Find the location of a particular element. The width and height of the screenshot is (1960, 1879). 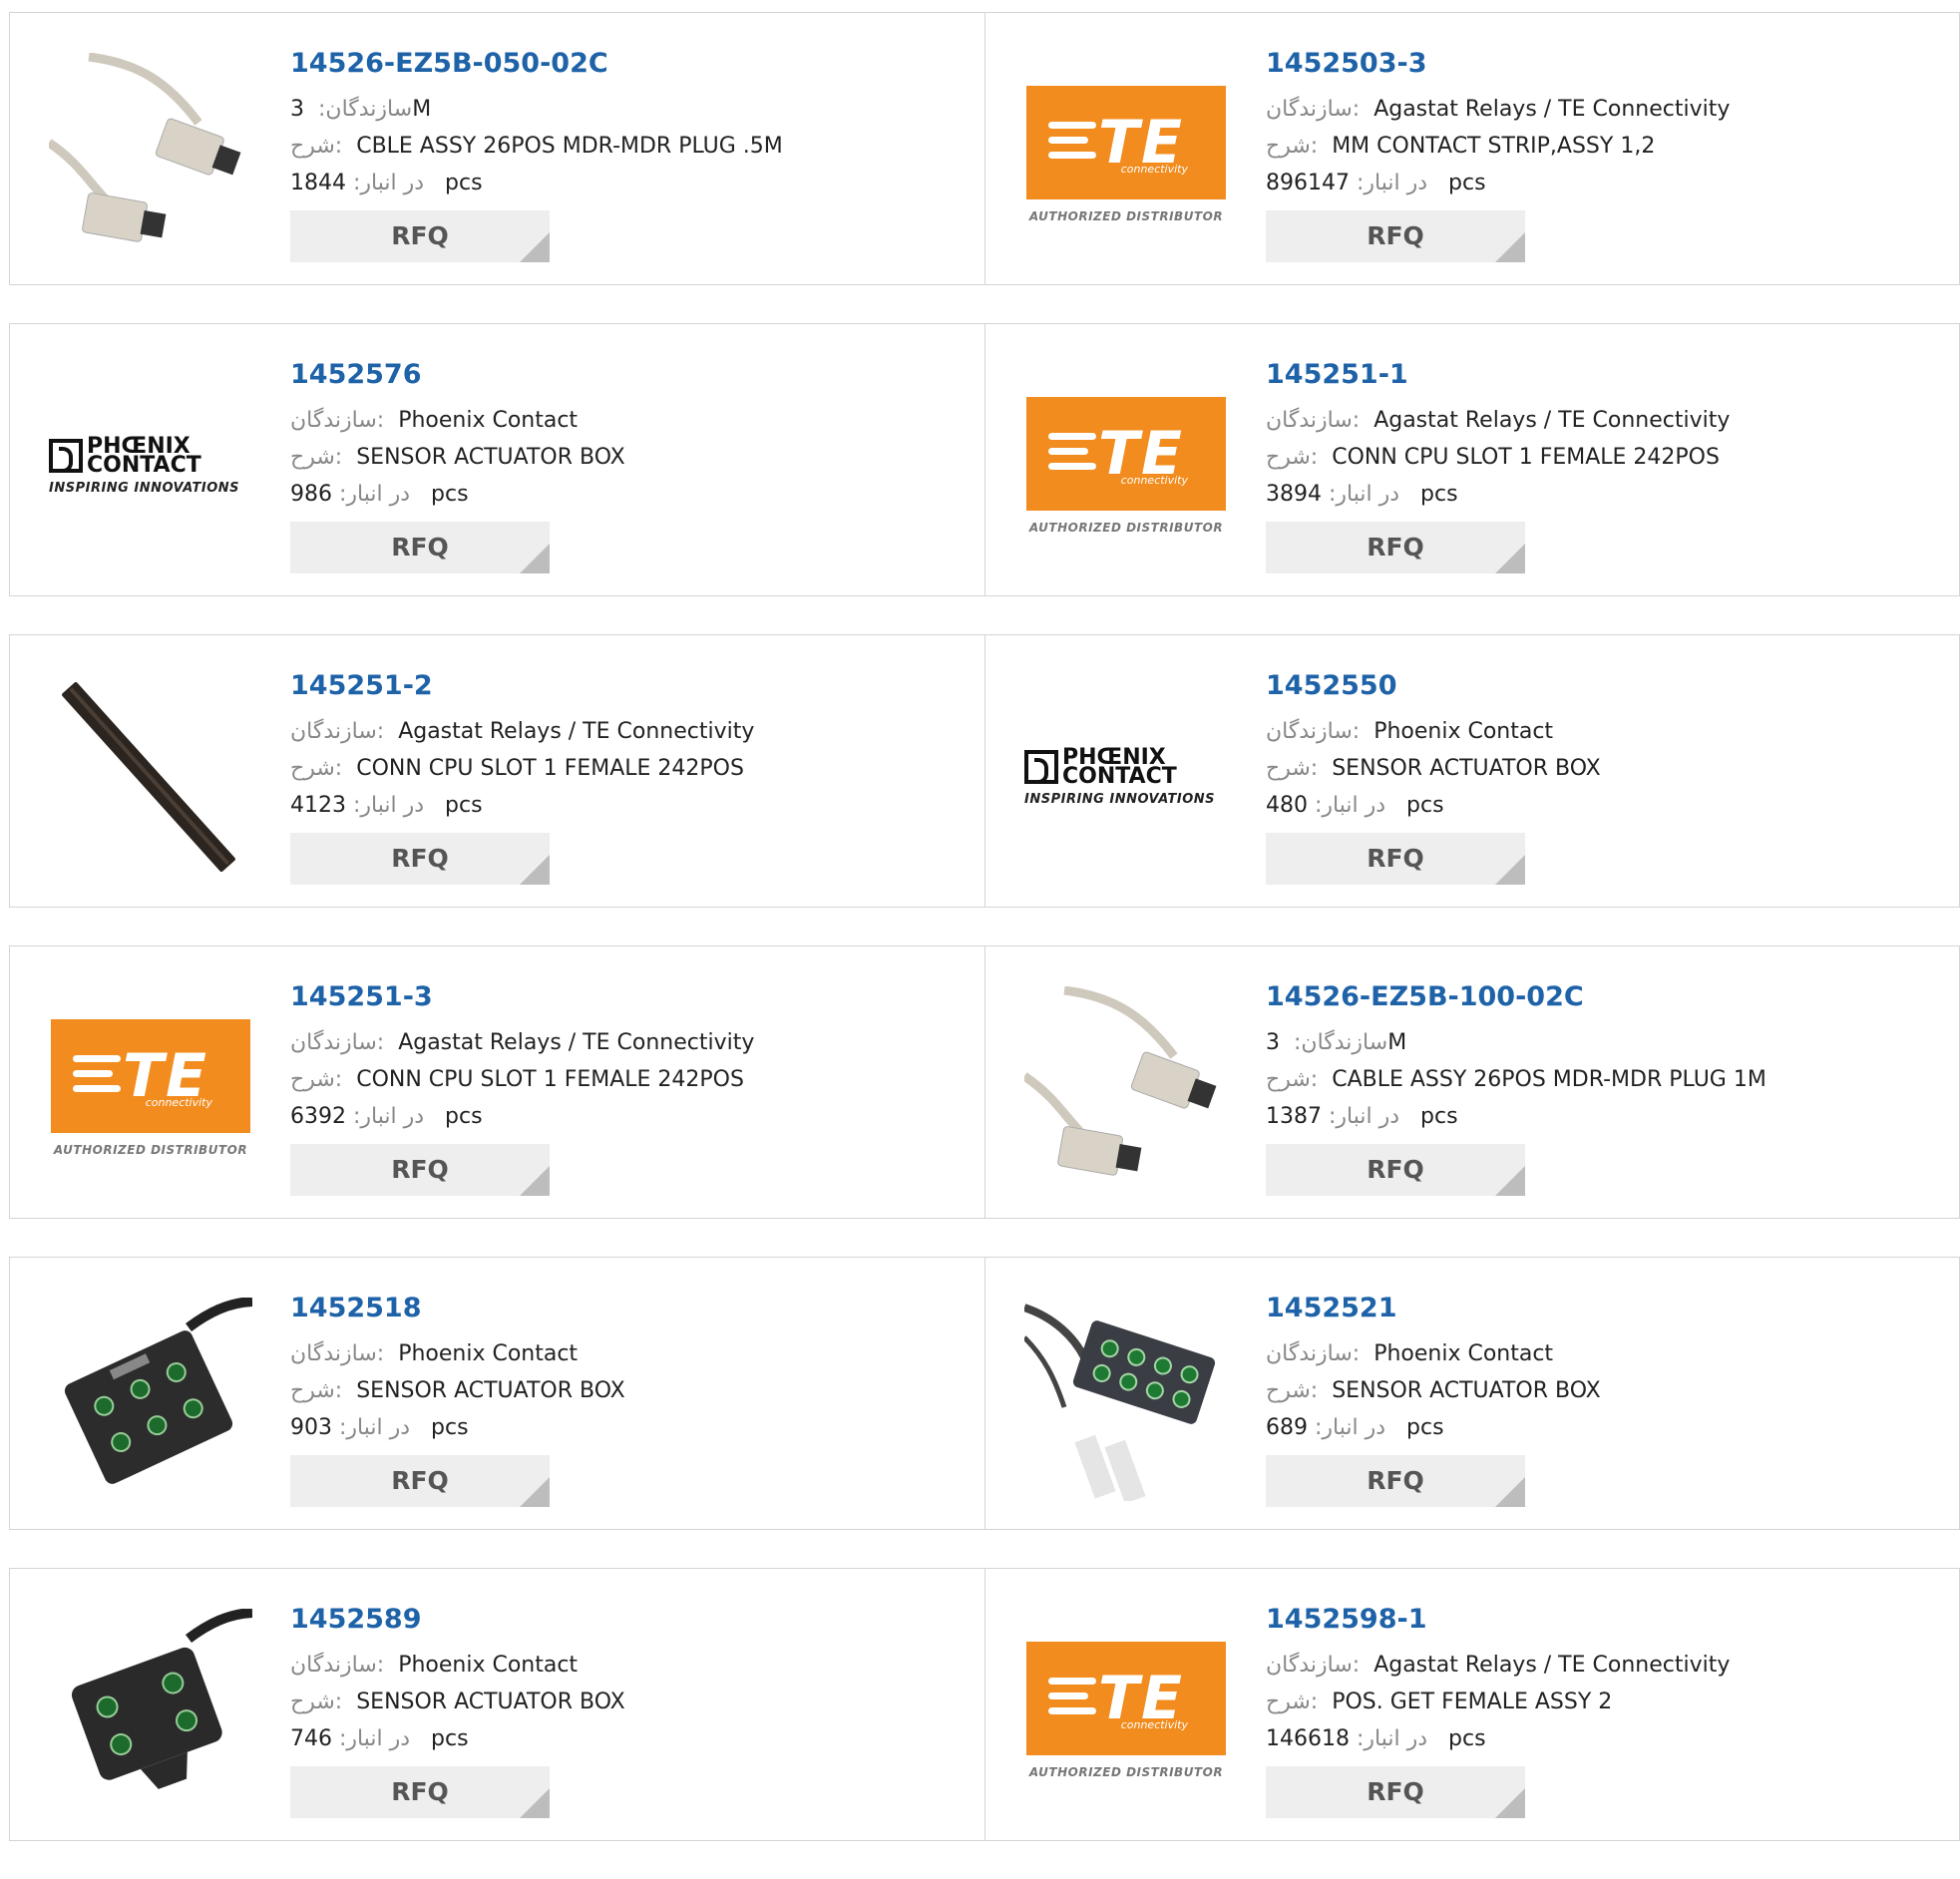

part-number-link: 145251-1 is located at coordinates (1605, 376).